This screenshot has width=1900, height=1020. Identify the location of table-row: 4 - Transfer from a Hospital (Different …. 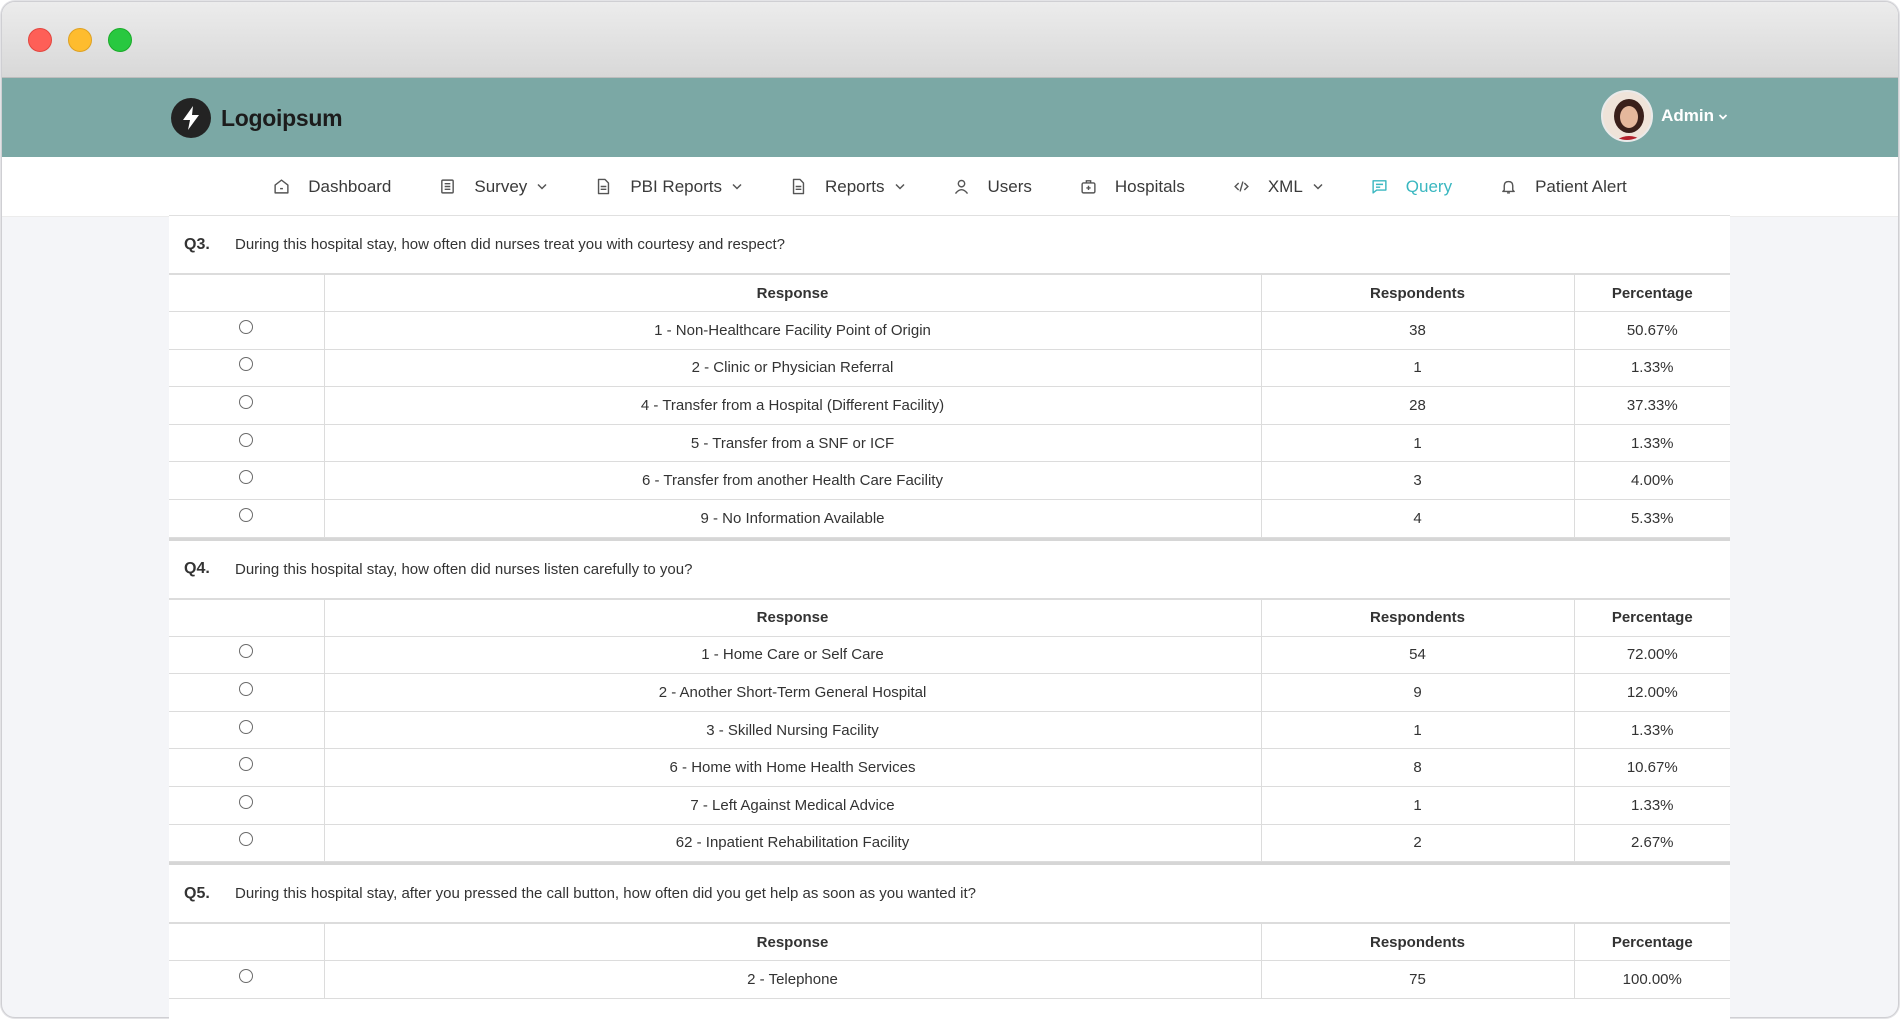
(949, 405).